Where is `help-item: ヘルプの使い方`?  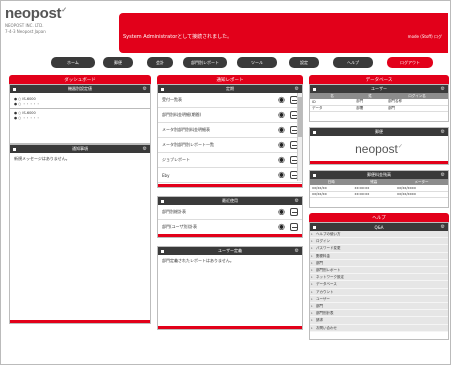
help-item: ヘルプの使い方 is located at coordinates (379, 235).